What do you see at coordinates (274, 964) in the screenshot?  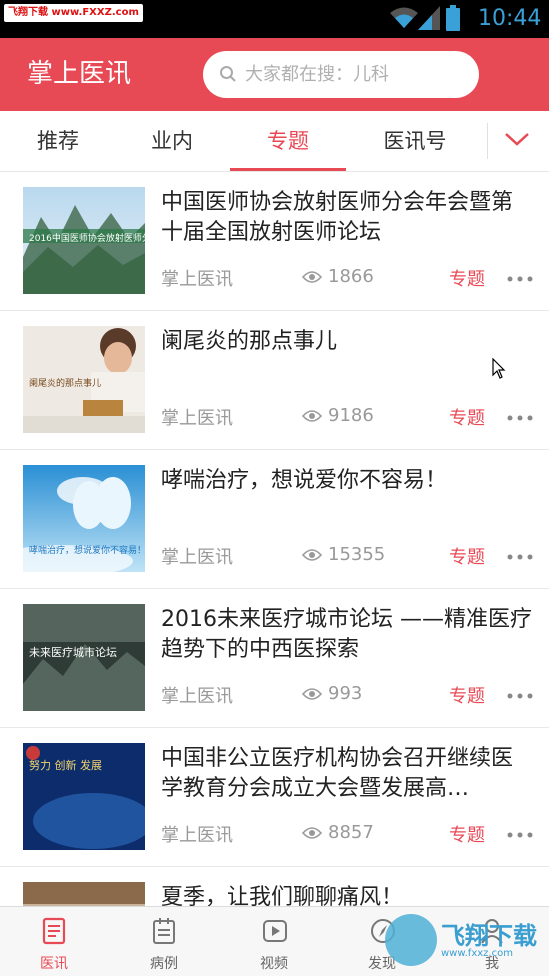 I see `nav-label: 视频` at bounding box center [274, 964].